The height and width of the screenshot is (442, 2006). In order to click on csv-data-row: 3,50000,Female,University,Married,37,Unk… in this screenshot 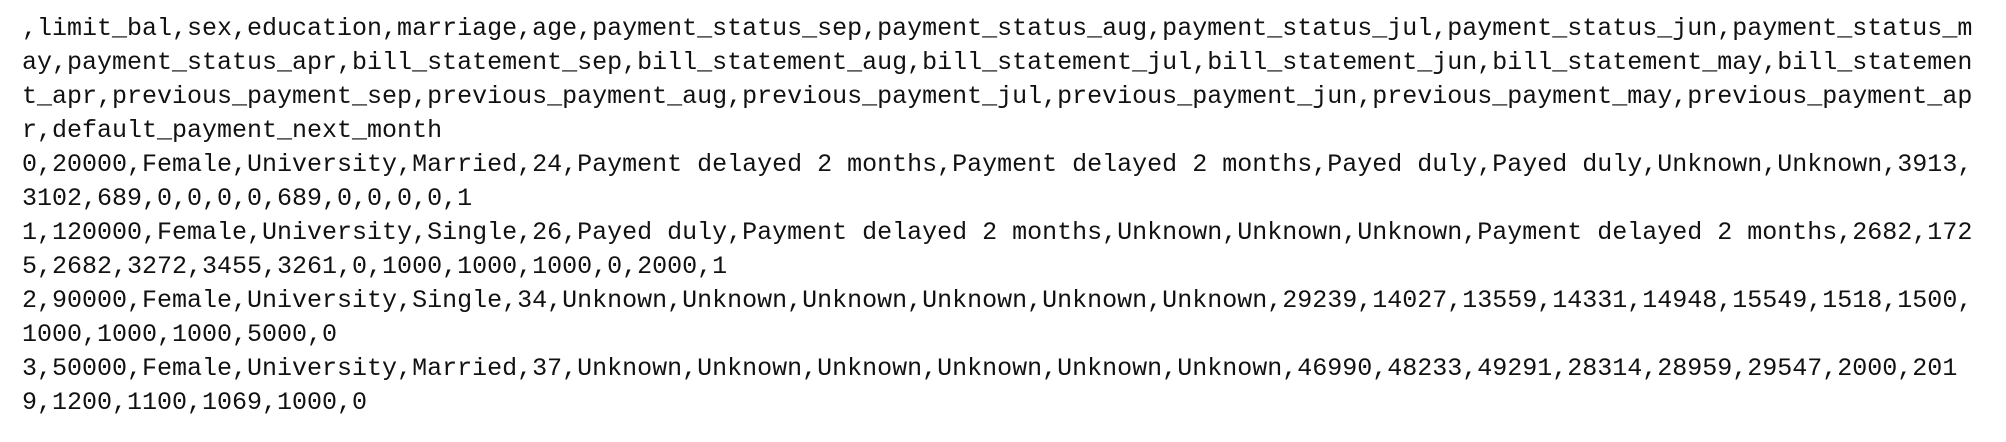, I will do `click(990, 385)`.